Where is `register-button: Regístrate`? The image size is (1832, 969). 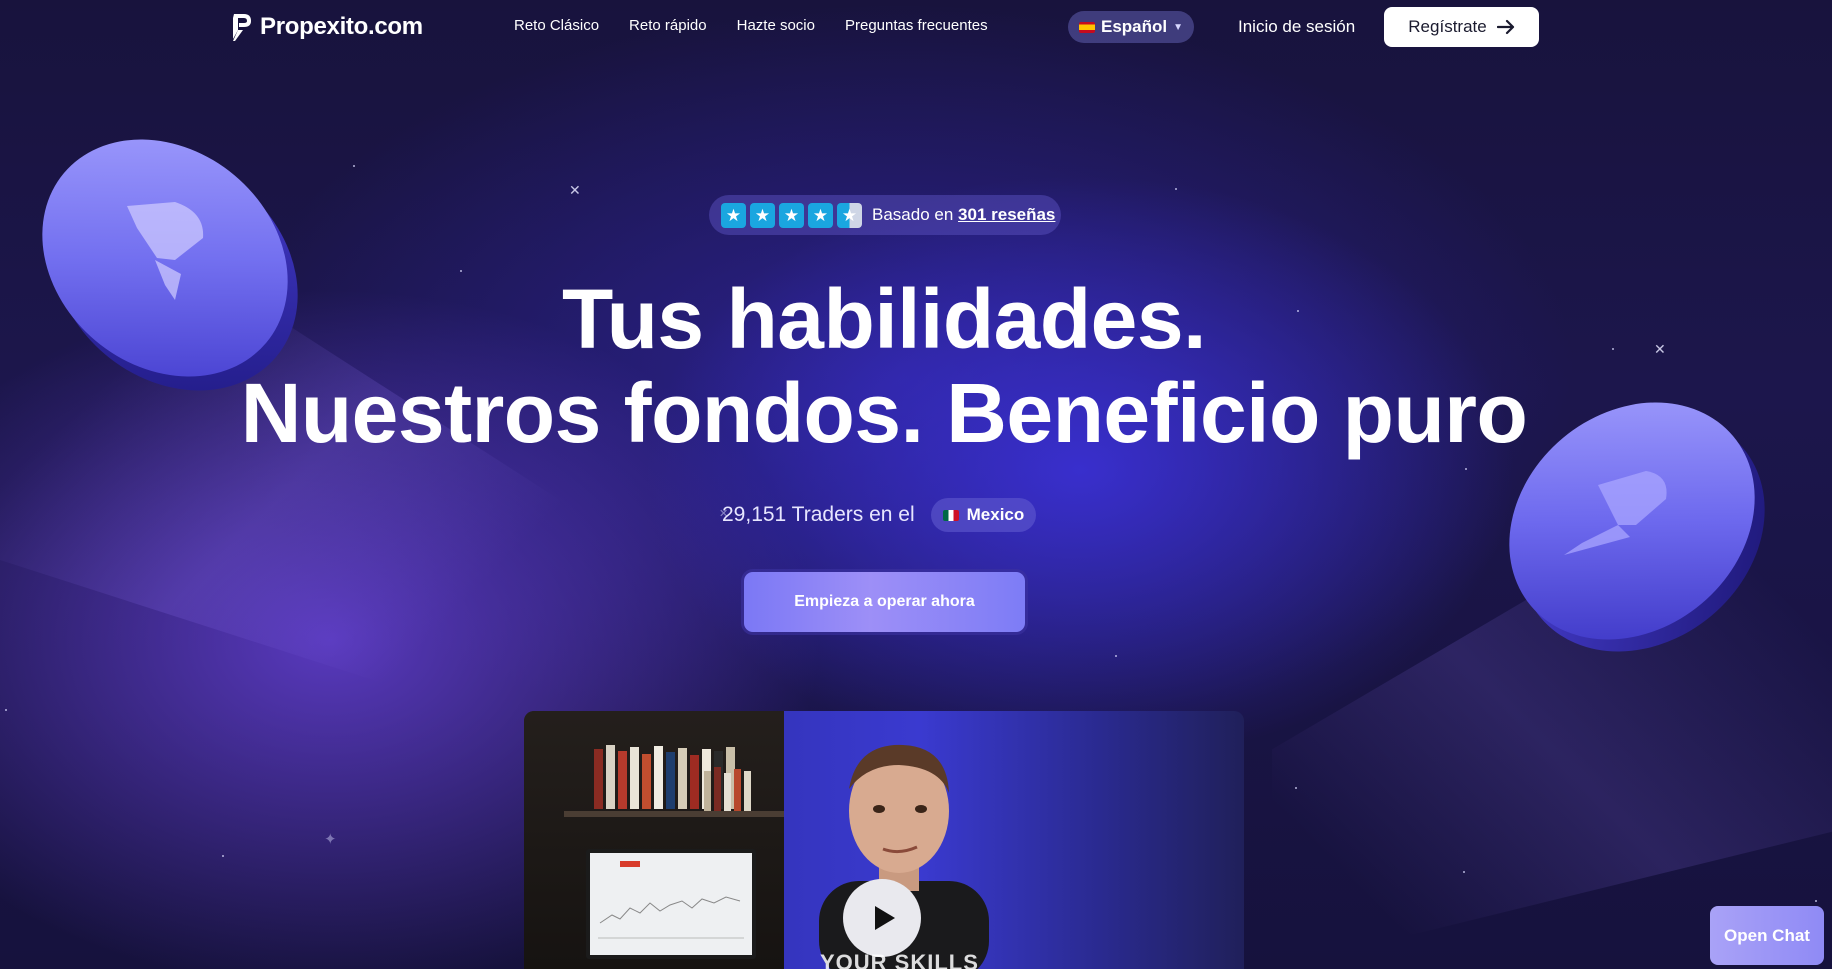 register-button: Regístrate is located at coordinates (1461, 27).